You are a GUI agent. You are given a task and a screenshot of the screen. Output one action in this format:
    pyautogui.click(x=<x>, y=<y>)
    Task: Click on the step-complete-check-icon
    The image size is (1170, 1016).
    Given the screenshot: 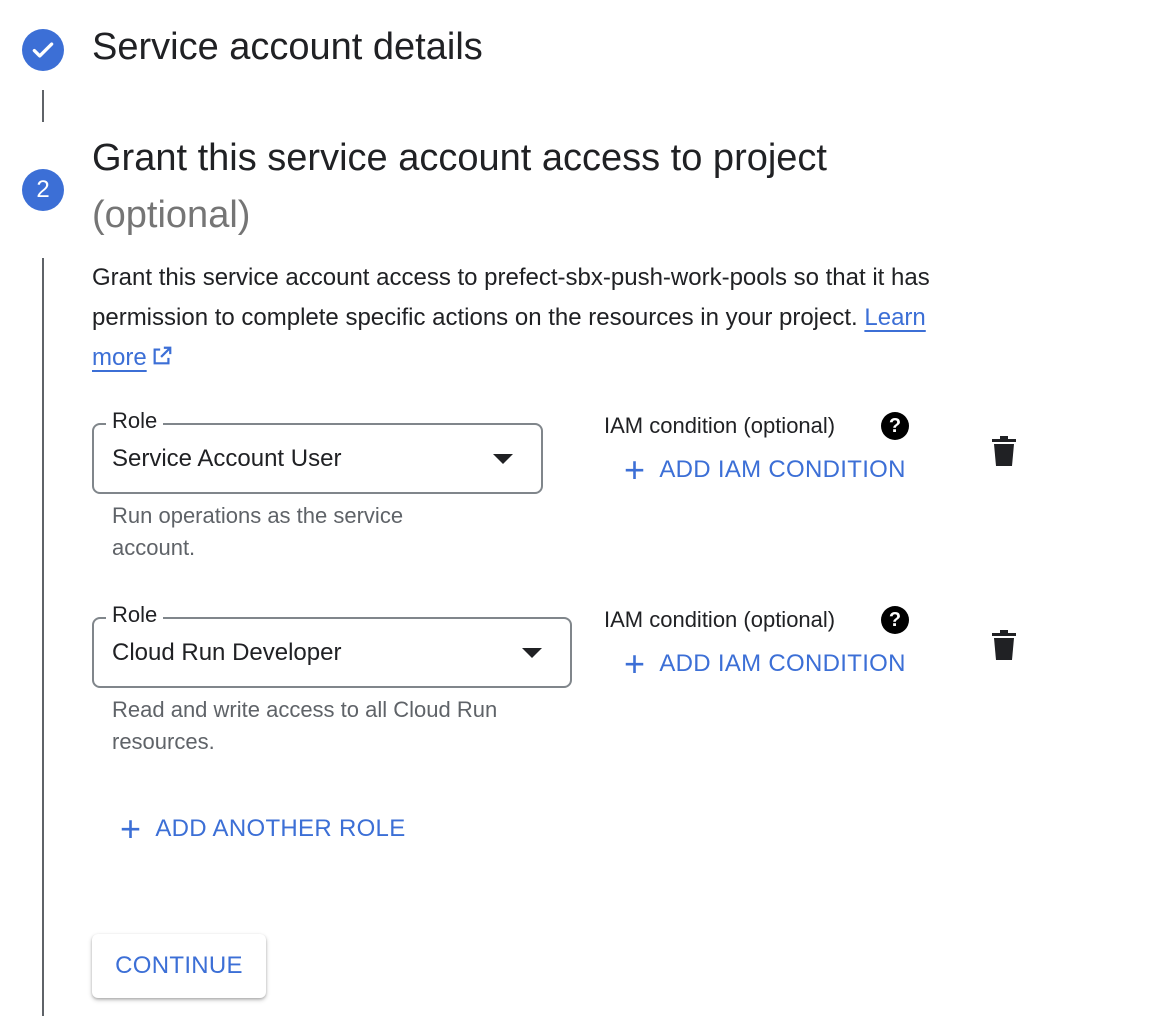 What is the action you would take?
    pyautogui.click(x=43, y=50)
    